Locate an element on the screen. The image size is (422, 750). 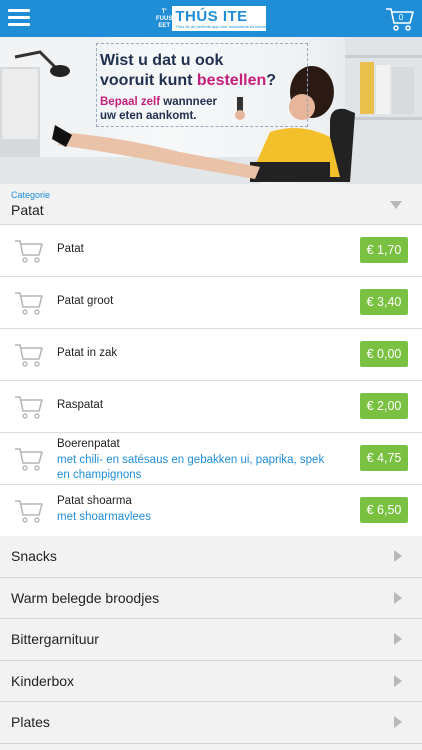
category-label: Categorie is located at coordinates (31, 195).